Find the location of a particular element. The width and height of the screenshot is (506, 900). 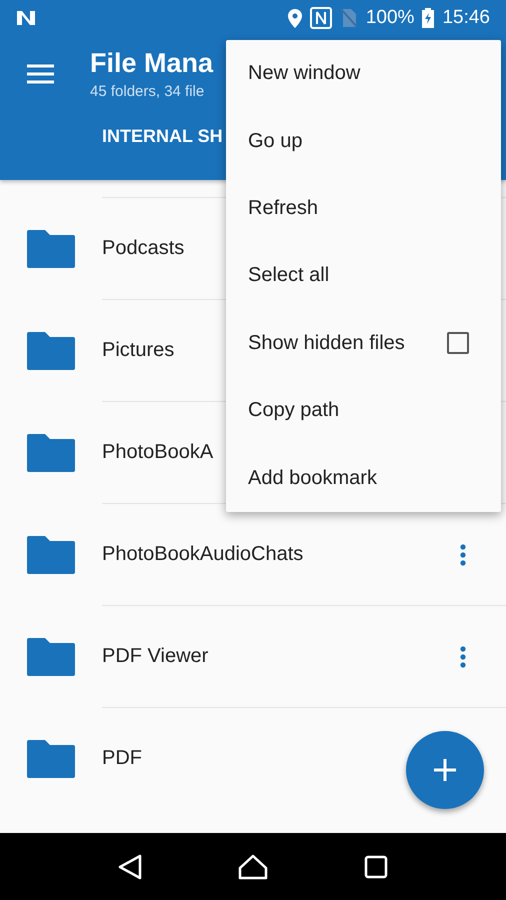

folder-name: Pictures is located at coordinates (138, 350).